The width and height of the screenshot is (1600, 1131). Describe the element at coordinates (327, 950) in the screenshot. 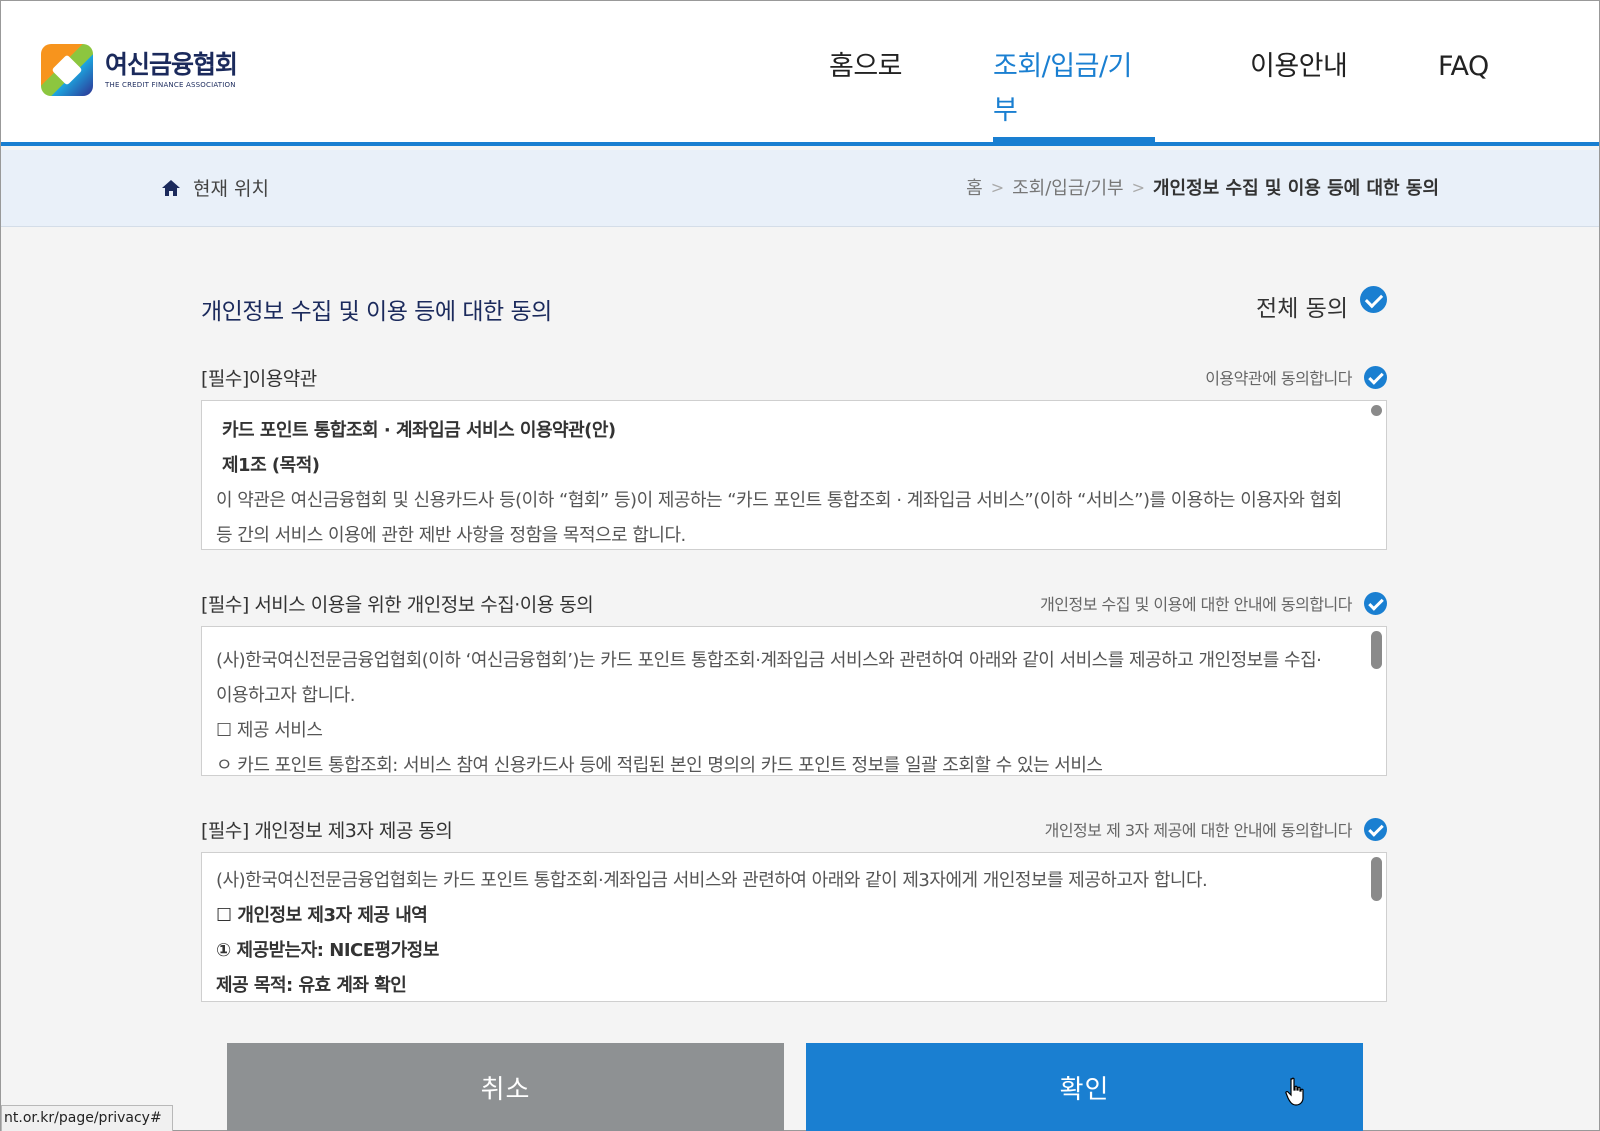

I see `third-party-line: ① 제공받는자: NICE평가정보` at that location.